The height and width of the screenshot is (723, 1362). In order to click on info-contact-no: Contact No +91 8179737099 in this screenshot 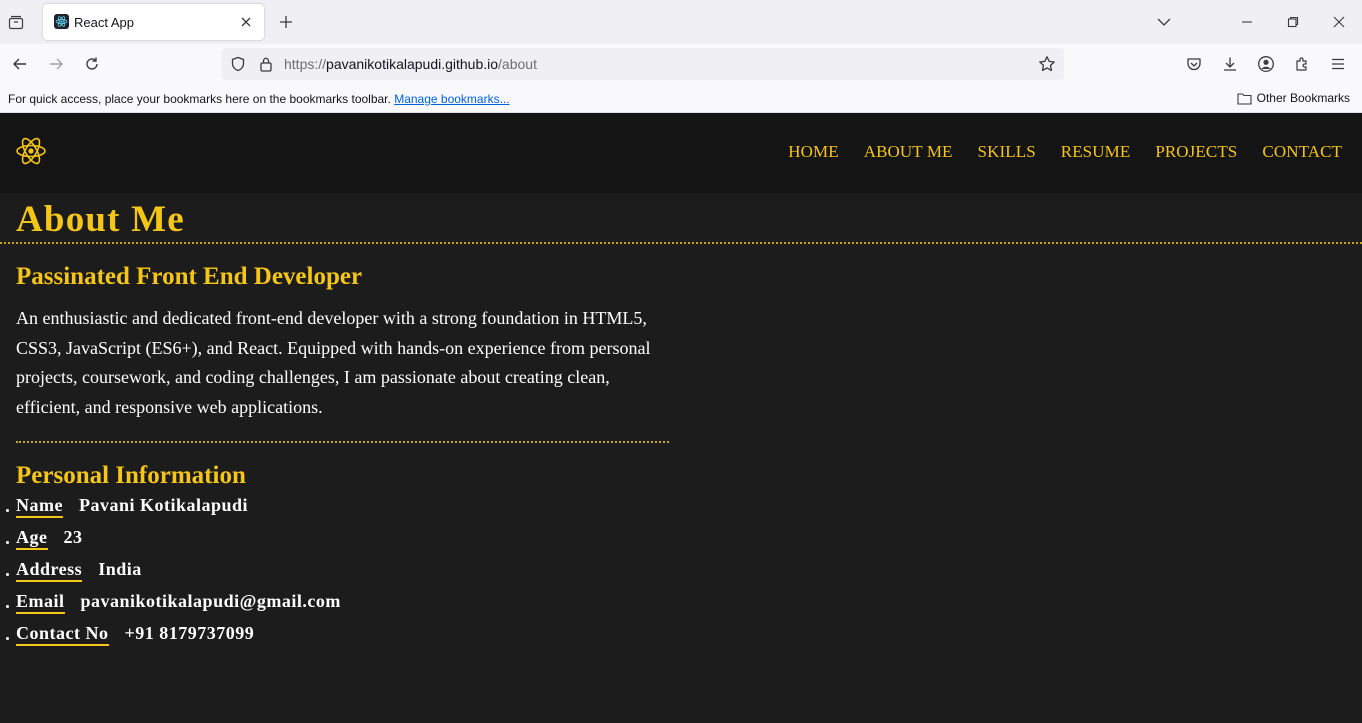, I will do `click(173, 638)`.